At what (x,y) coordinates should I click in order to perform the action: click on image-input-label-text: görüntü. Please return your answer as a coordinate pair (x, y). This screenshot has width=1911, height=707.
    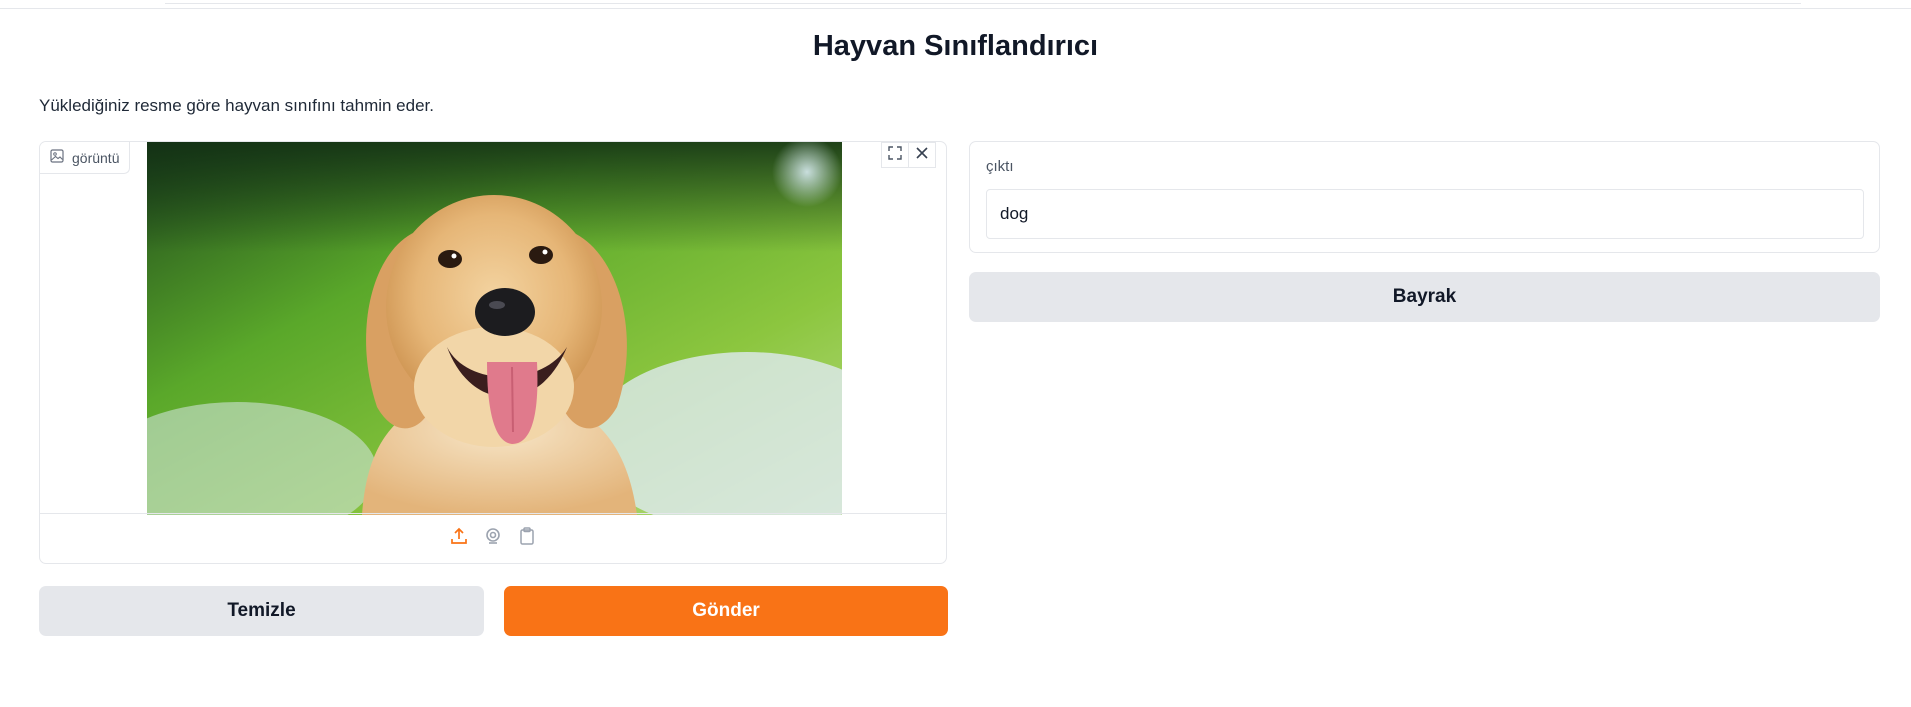
    Looking at the image, I should click on (96, 157).